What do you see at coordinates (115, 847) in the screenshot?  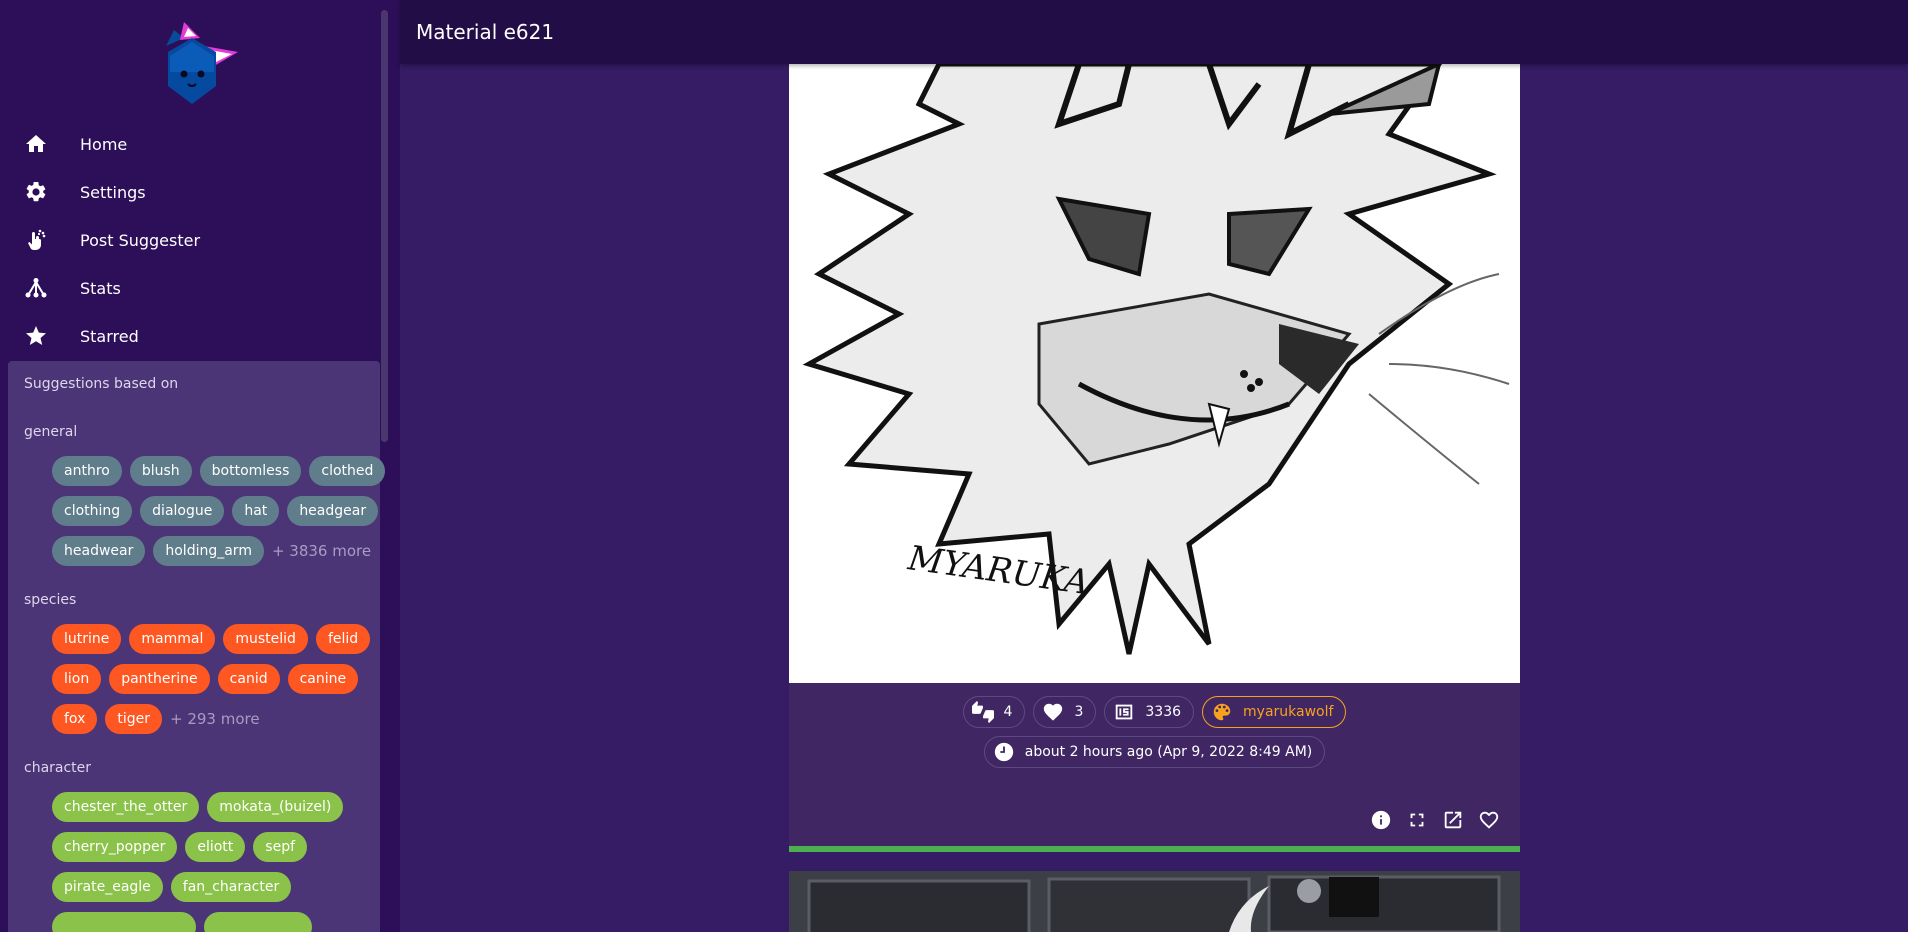 I see `tag-chip: cherry_popper` at bounding box center [115, 847].